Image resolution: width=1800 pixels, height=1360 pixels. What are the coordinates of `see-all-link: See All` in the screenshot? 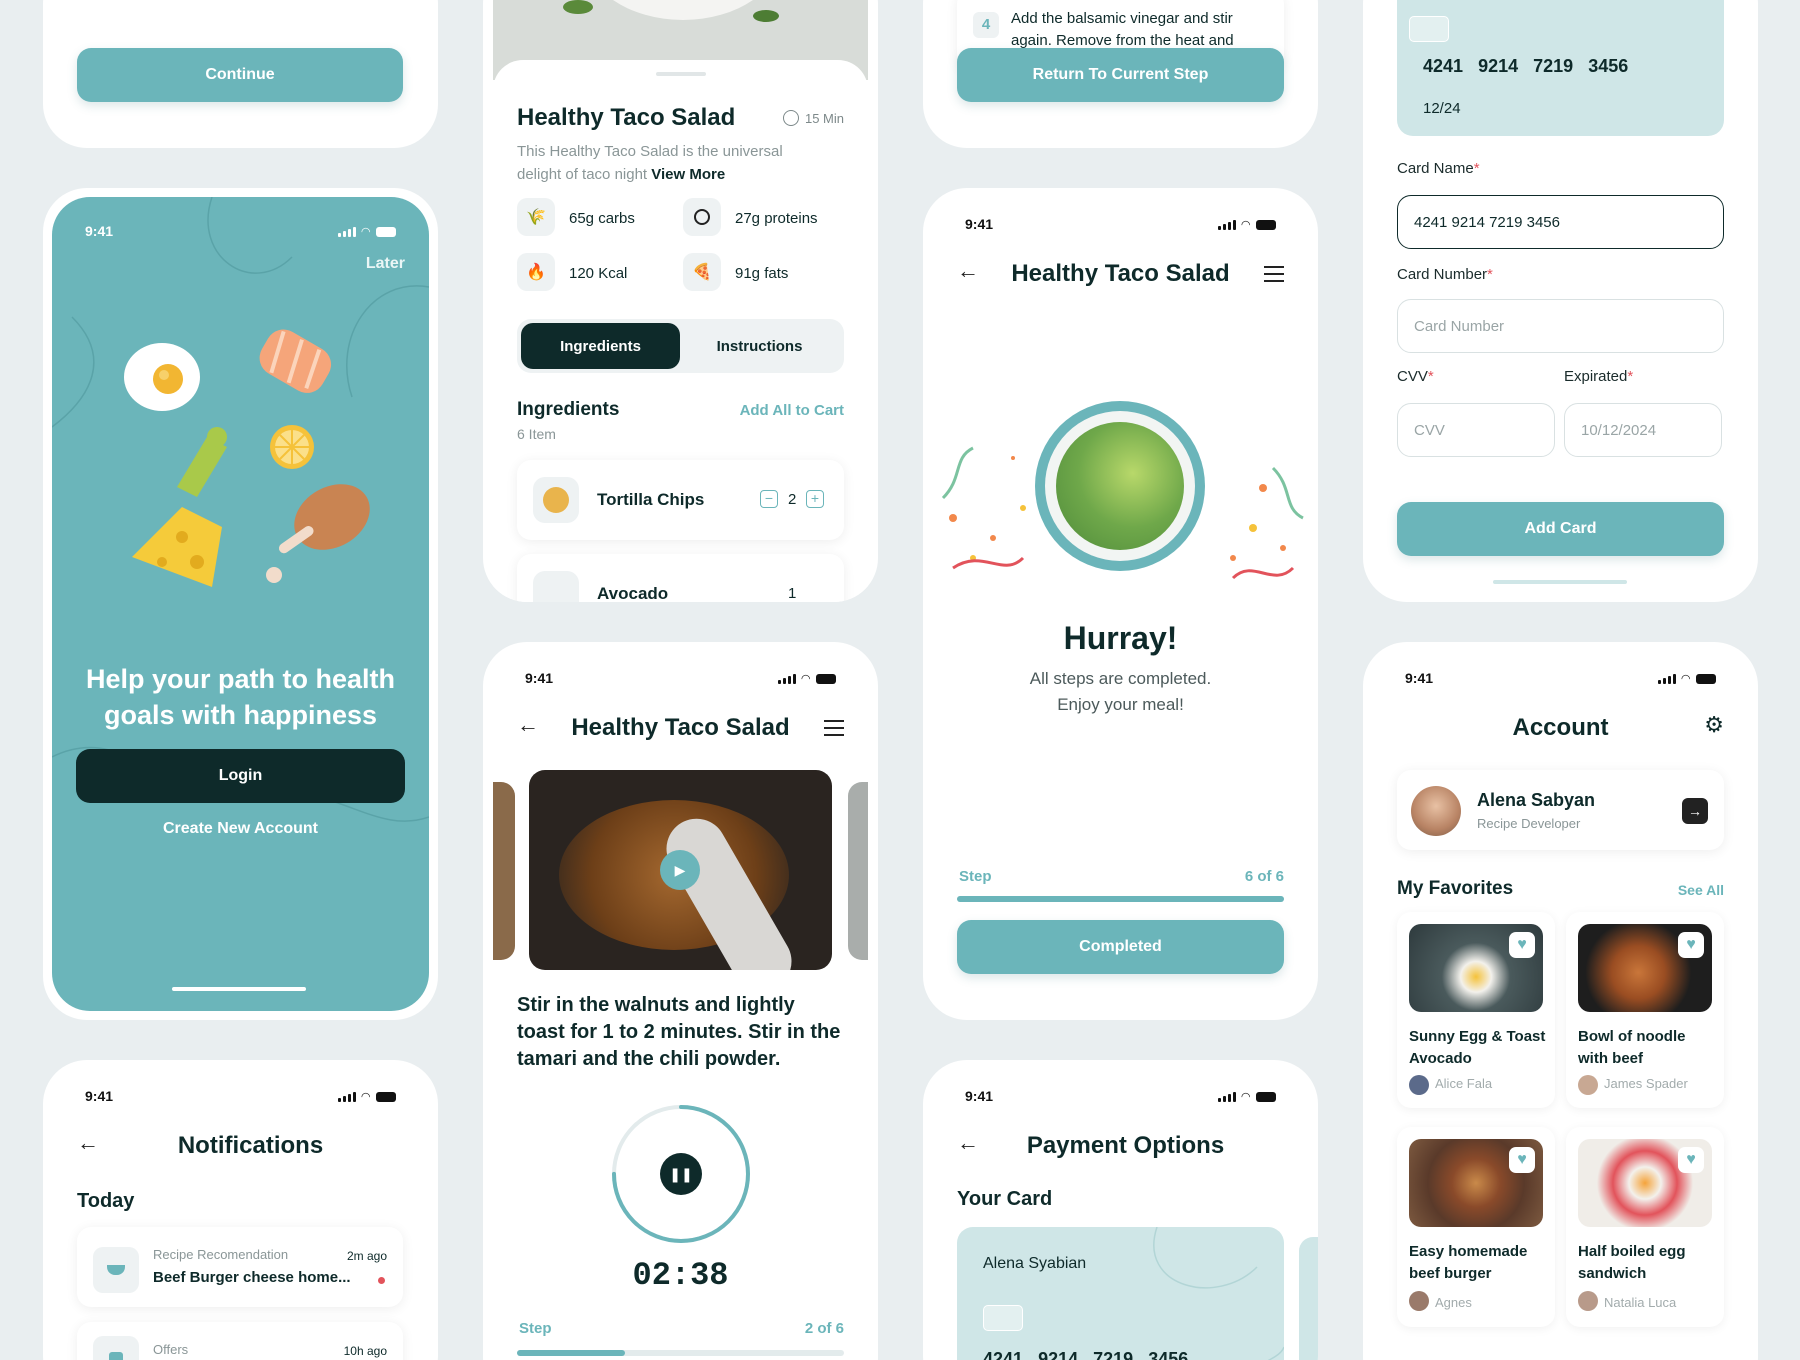 It's located at (1701, 890).